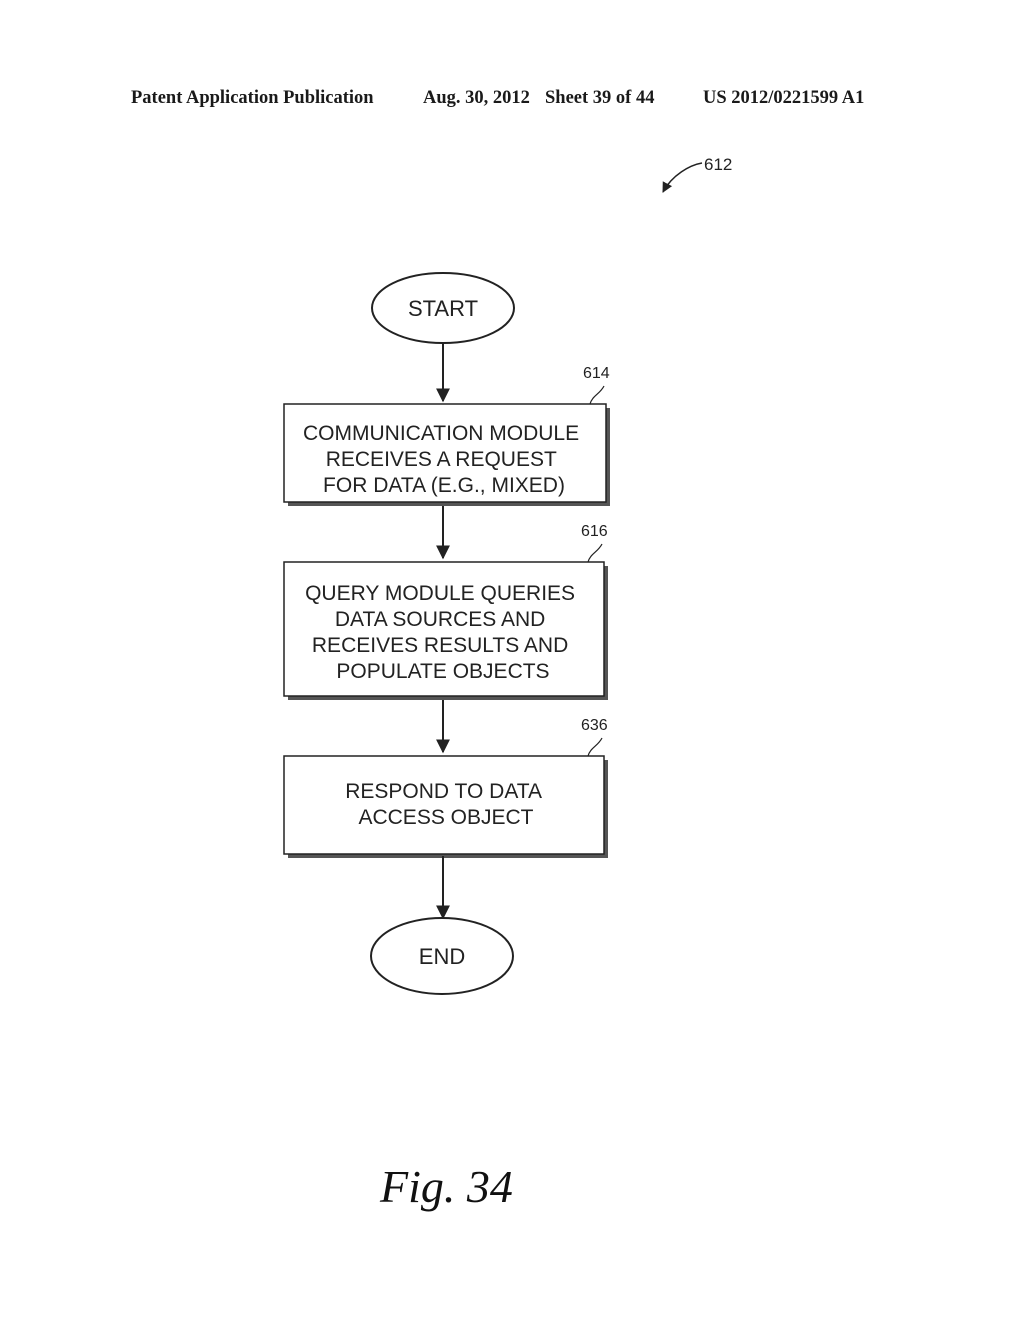  I want to click on box-text-line: RECEIVES RESULTS AND, so click(440, 645).